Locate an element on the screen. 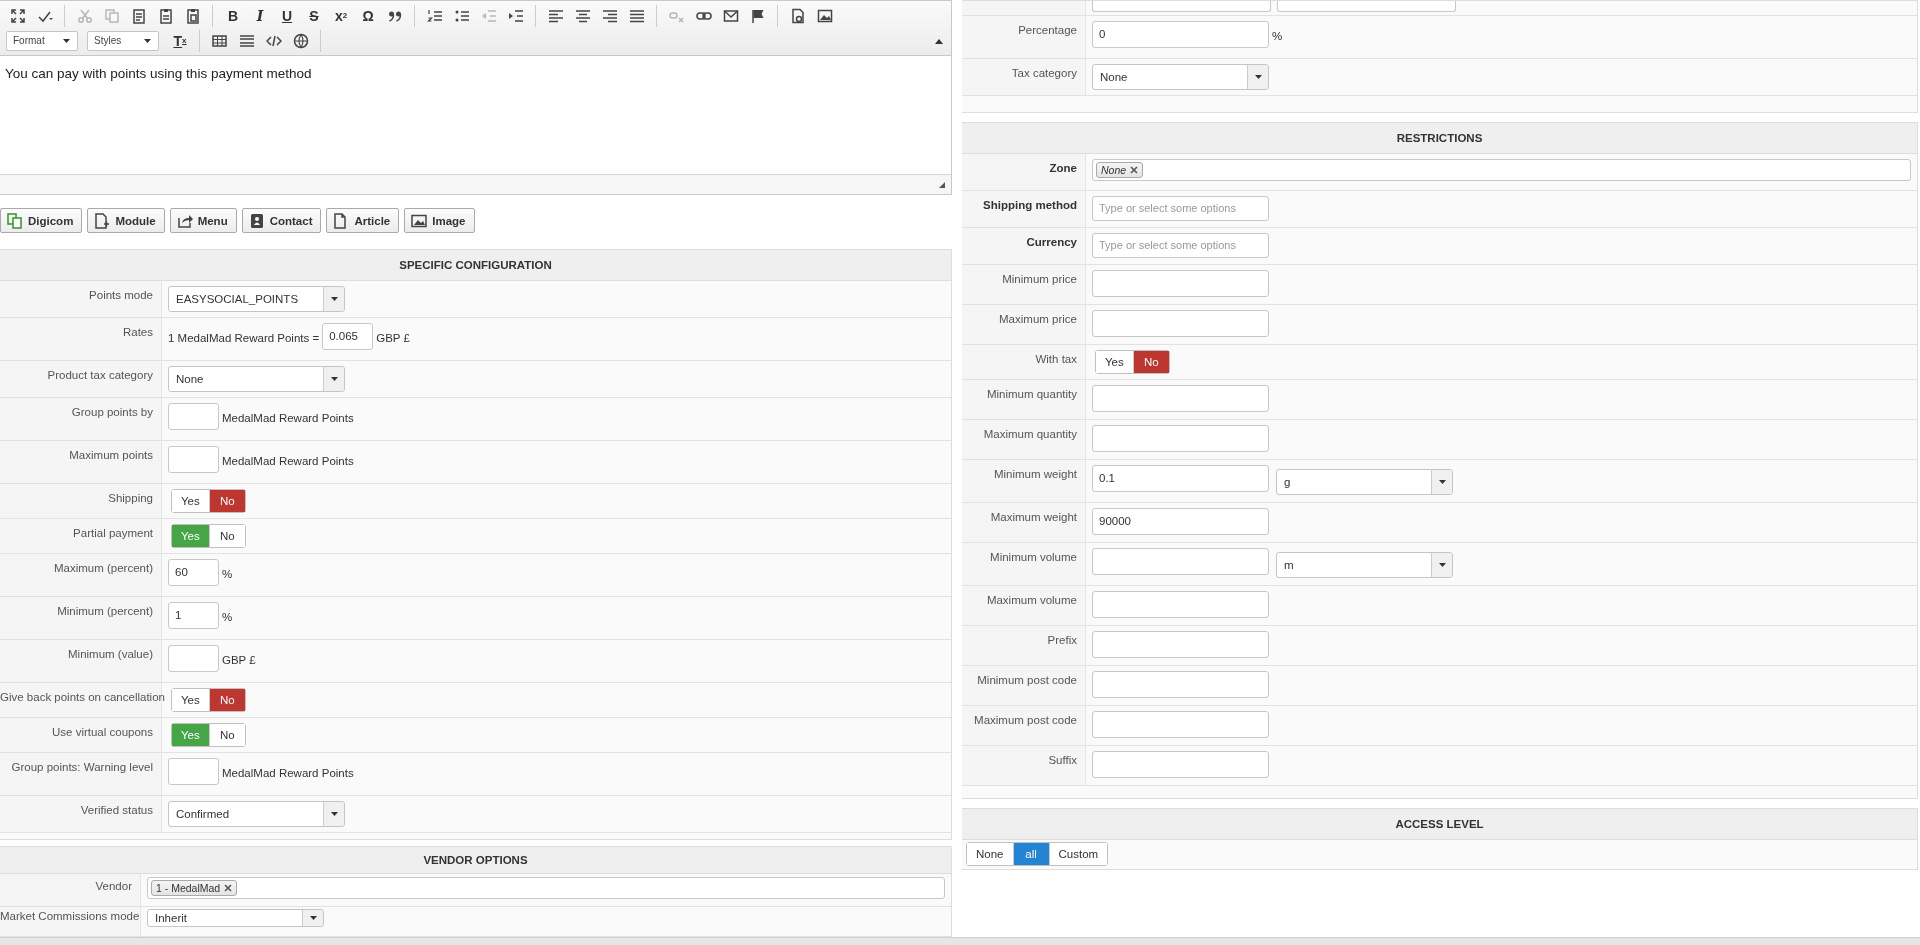 The height and width of the screenshot is (945, 1920). input-field: 1 is located at coordinates (193, 615).